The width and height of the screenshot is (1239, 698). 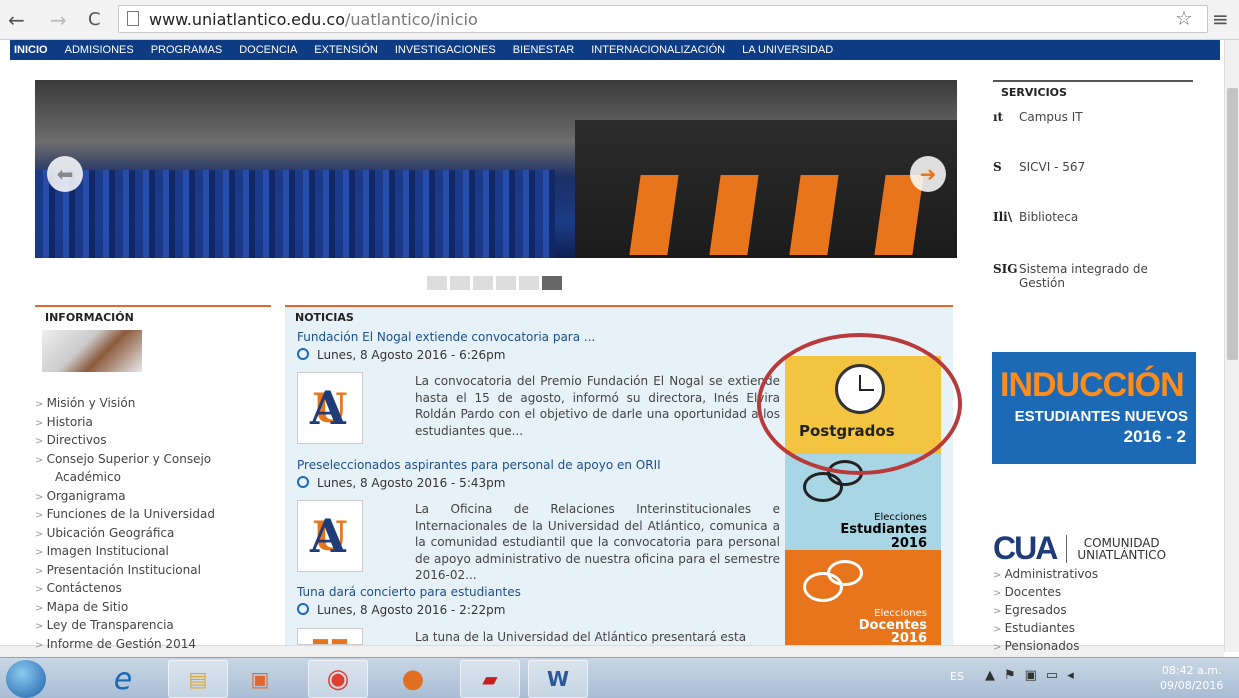 What do you see at coordinates (1088, 276) in the screenshot?
I see `service-sig: SIG Sistema integrado de Gestión` at bounding box center [1088, 276].